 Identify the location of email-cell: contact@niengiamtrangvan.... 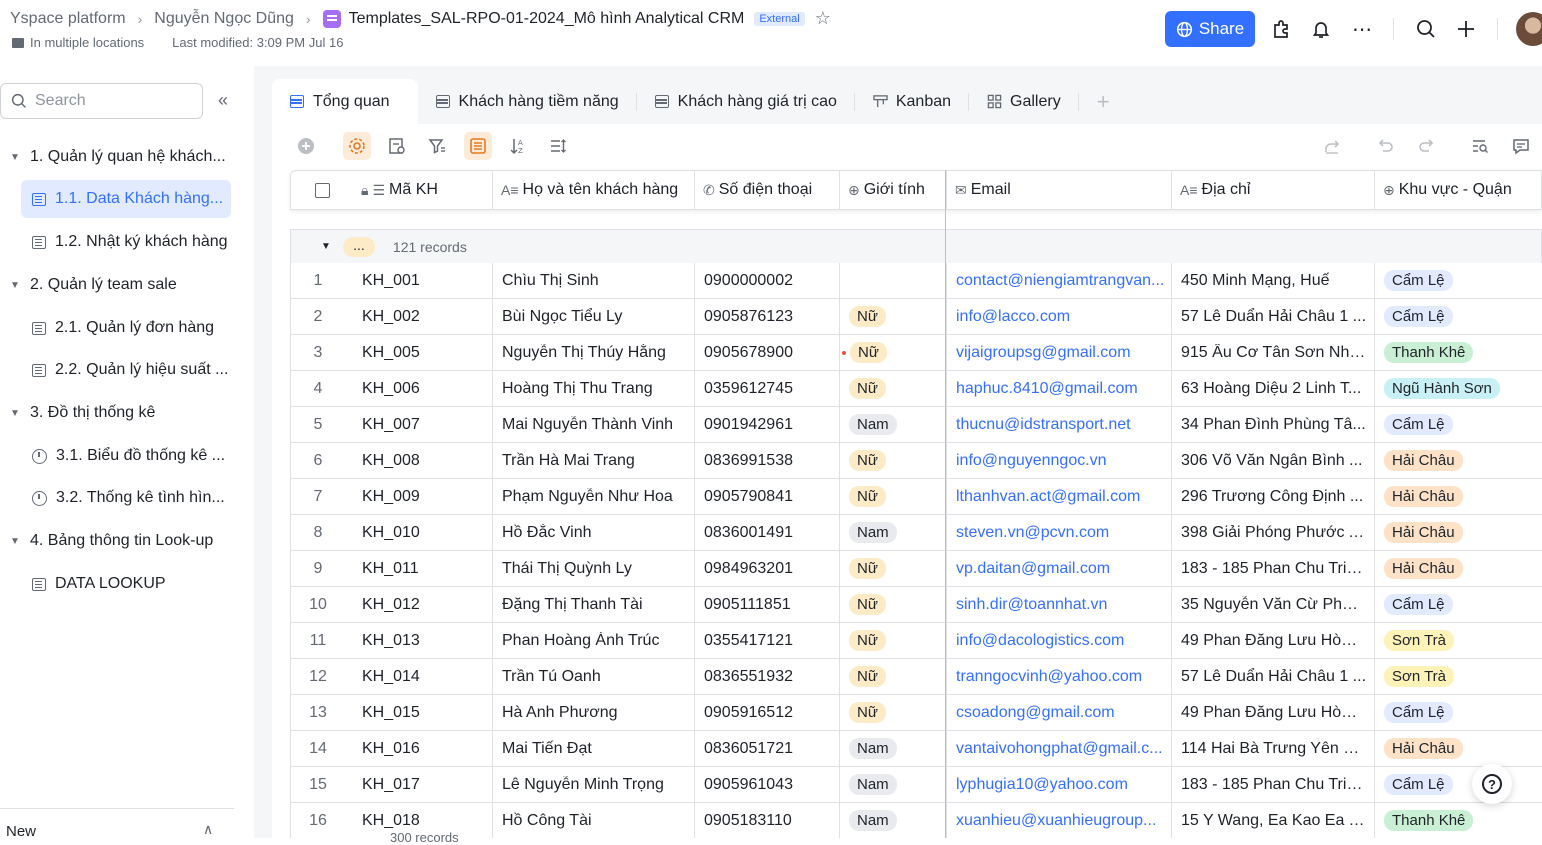
(1059, 280).